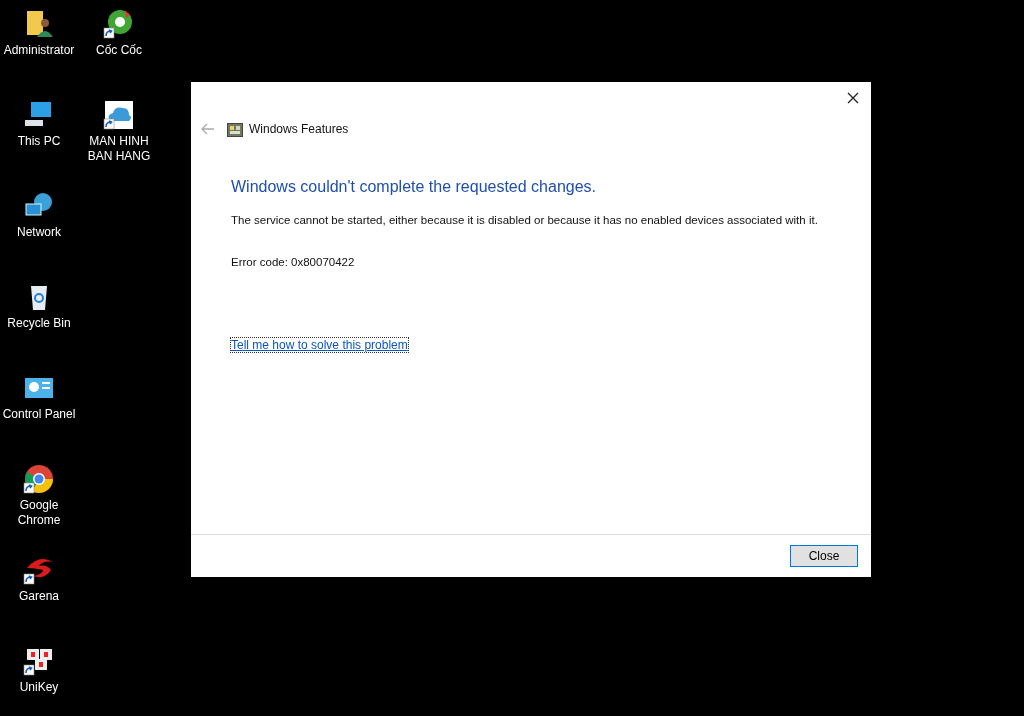 This screenshot has width=1024, height=716. Describe the element at coordinates (39, 513) in the screenshot. I see `desktop-icon-label: Google Chrome` at that location.